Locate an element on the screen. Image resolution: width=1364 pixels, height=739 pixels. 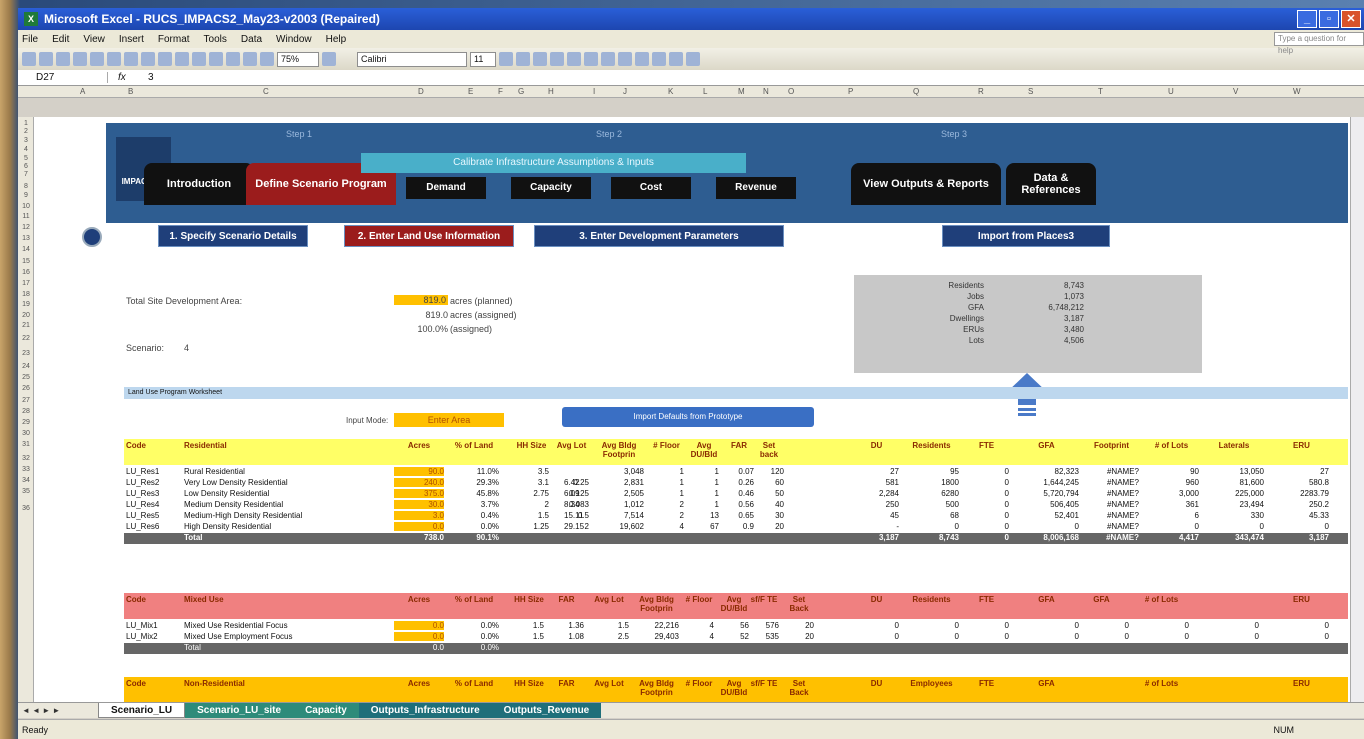
help-icon is located at coordinates (329, 59).